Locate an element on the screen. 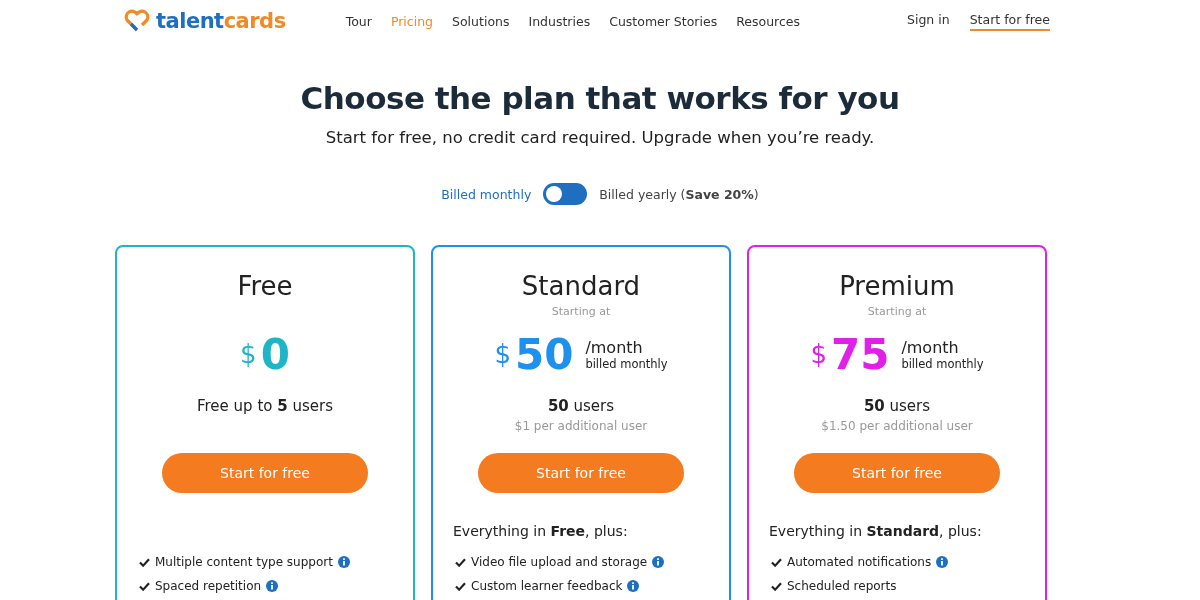 This screenshot has width=1200, height=600. feature-text: Multiple content type support is located at coordinates (244, 562).